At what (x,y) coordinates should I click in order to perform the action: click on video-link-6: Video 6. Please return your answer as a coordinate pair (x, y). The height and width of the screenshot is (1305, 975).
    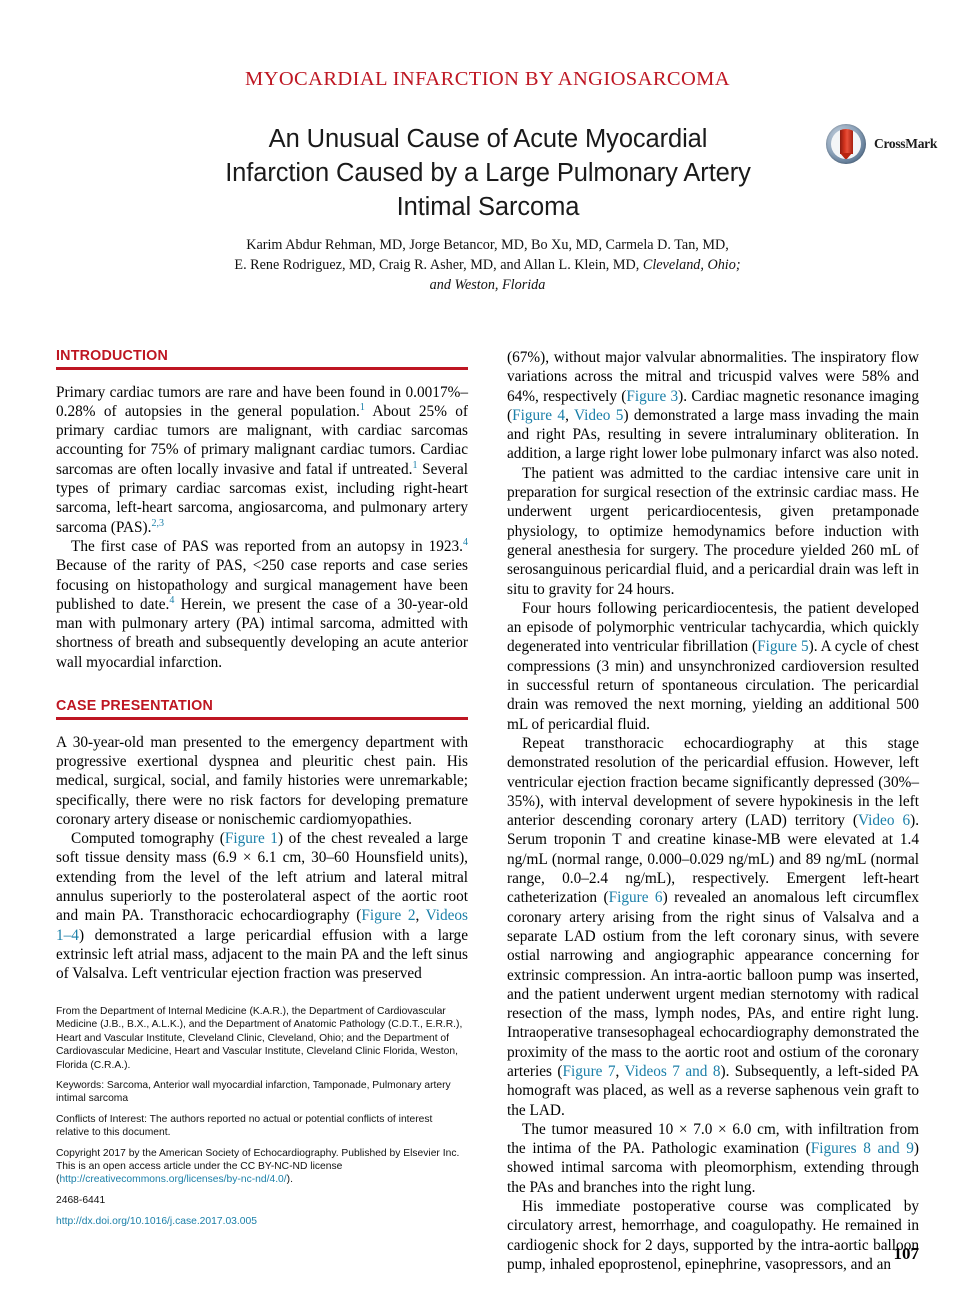
    Looking at the image, I should click on (884, 820).